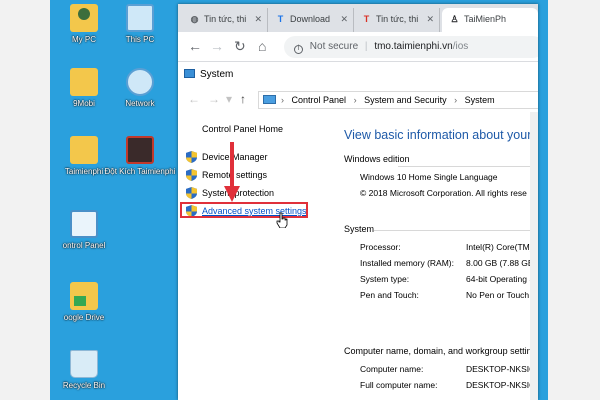 This screenshot has height=400, width=600. Describe the element at coordinates (282, 220) in the screenshot. I see `hand-cursor-icon` at that location.